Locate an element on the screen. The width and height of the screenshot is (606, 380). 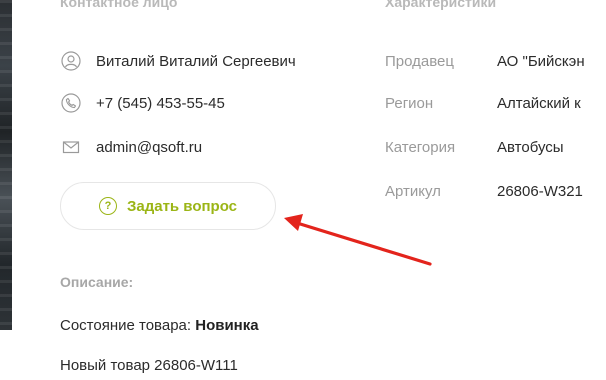
characteristic-row-region: Регион Алтайский к is located at coordinates (483, 103).